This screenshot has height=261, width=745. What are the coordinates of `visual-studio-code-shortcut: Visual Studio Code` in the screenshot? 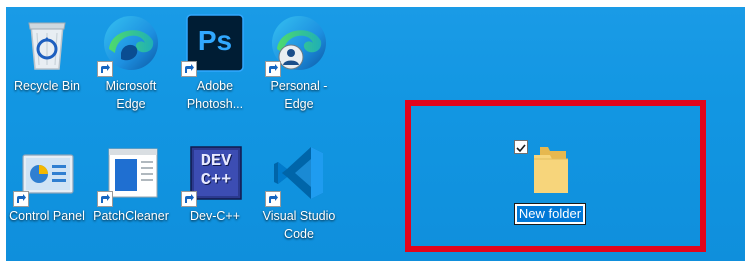 It's located at (299, 193).